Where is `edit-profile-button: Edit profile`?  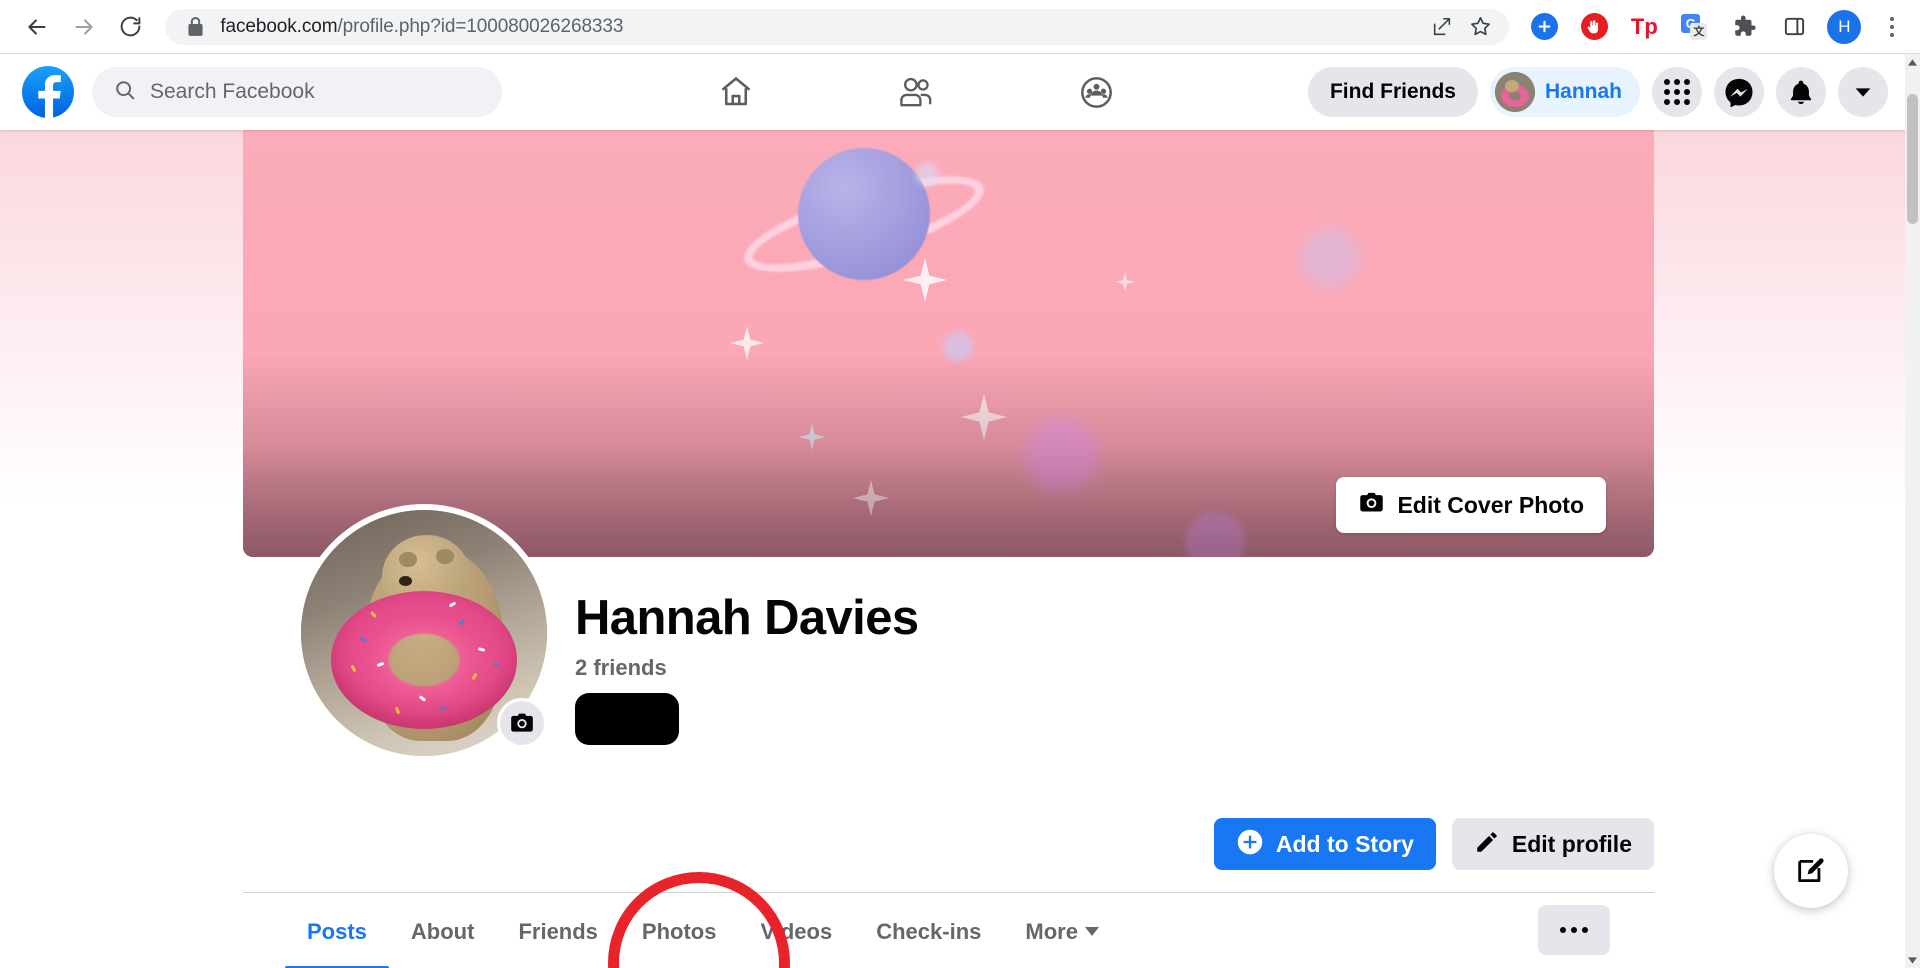 edit-profile-button: Edit profile is located at coordinates (1552, 844).